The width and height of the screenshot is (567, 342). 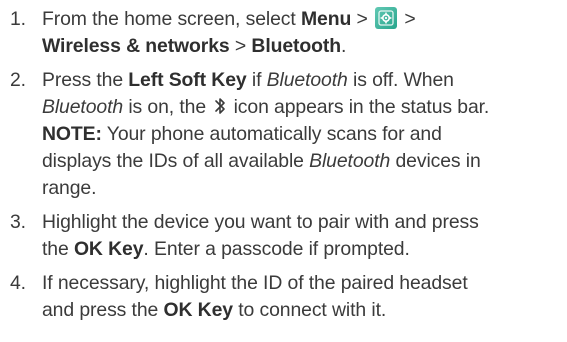 What do you see at coordinates (58, 249) in the screenshot?
I see `text-run: the` at bounding box center [58, 249].